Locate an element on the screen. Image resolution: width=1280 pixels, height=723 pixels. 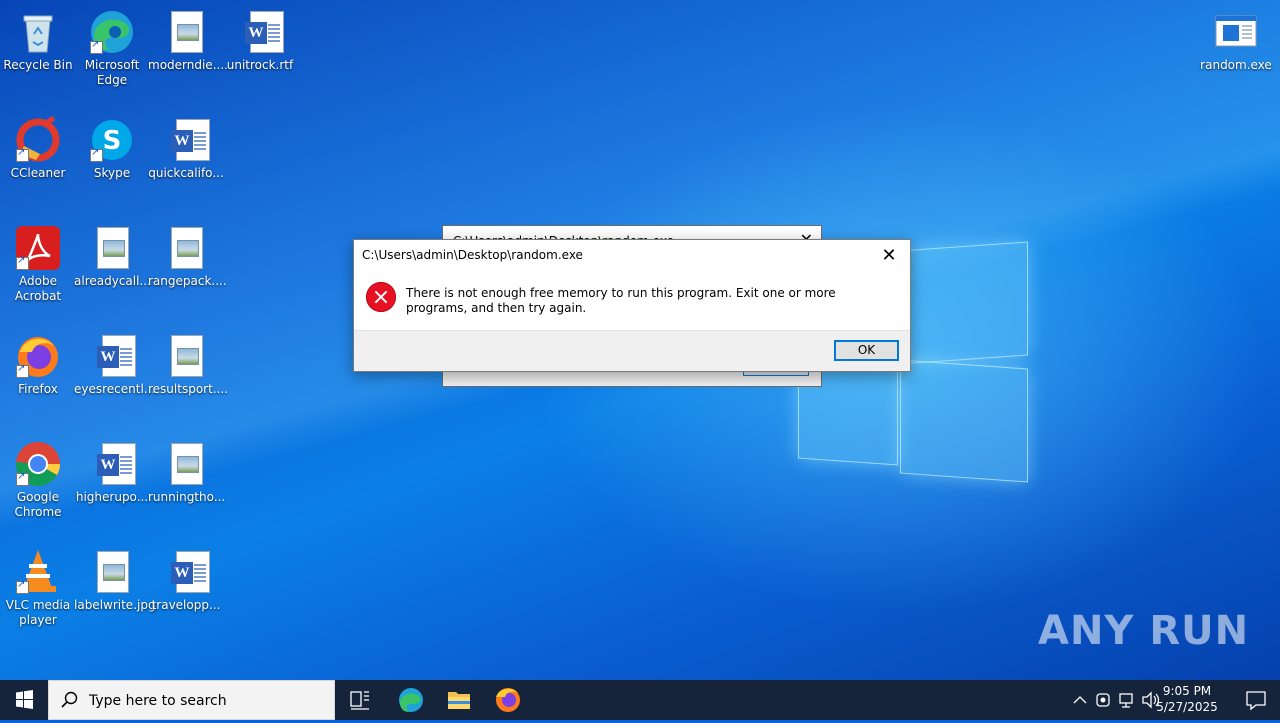
taskbar: Type here to search 9:05 PM 5/27/2025 is located at coordinates (640, 700).